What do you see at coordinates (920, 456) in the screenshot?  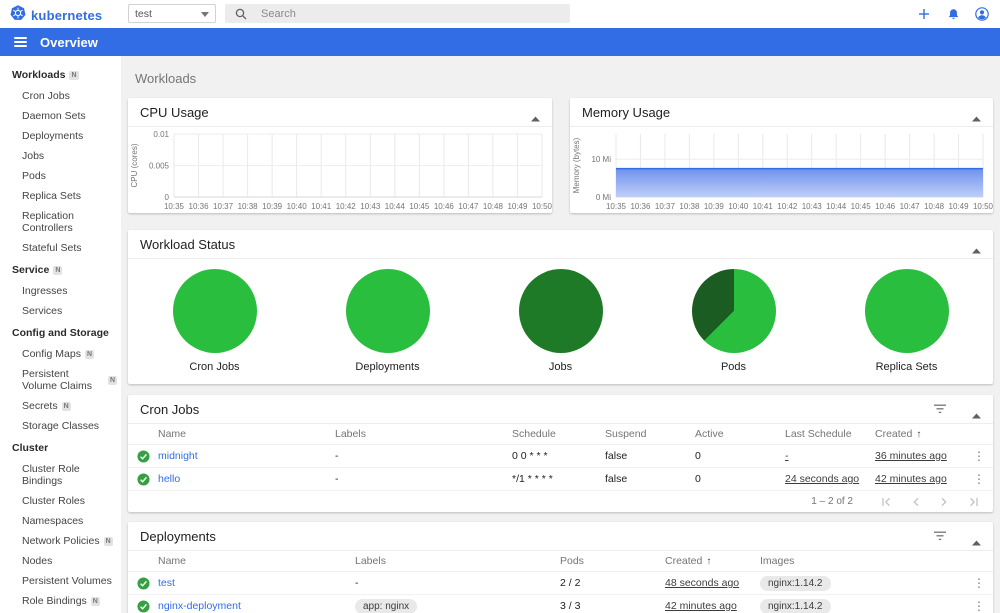 I see `cell-created: 36 minutes ago` at bounding box center [920, 456].